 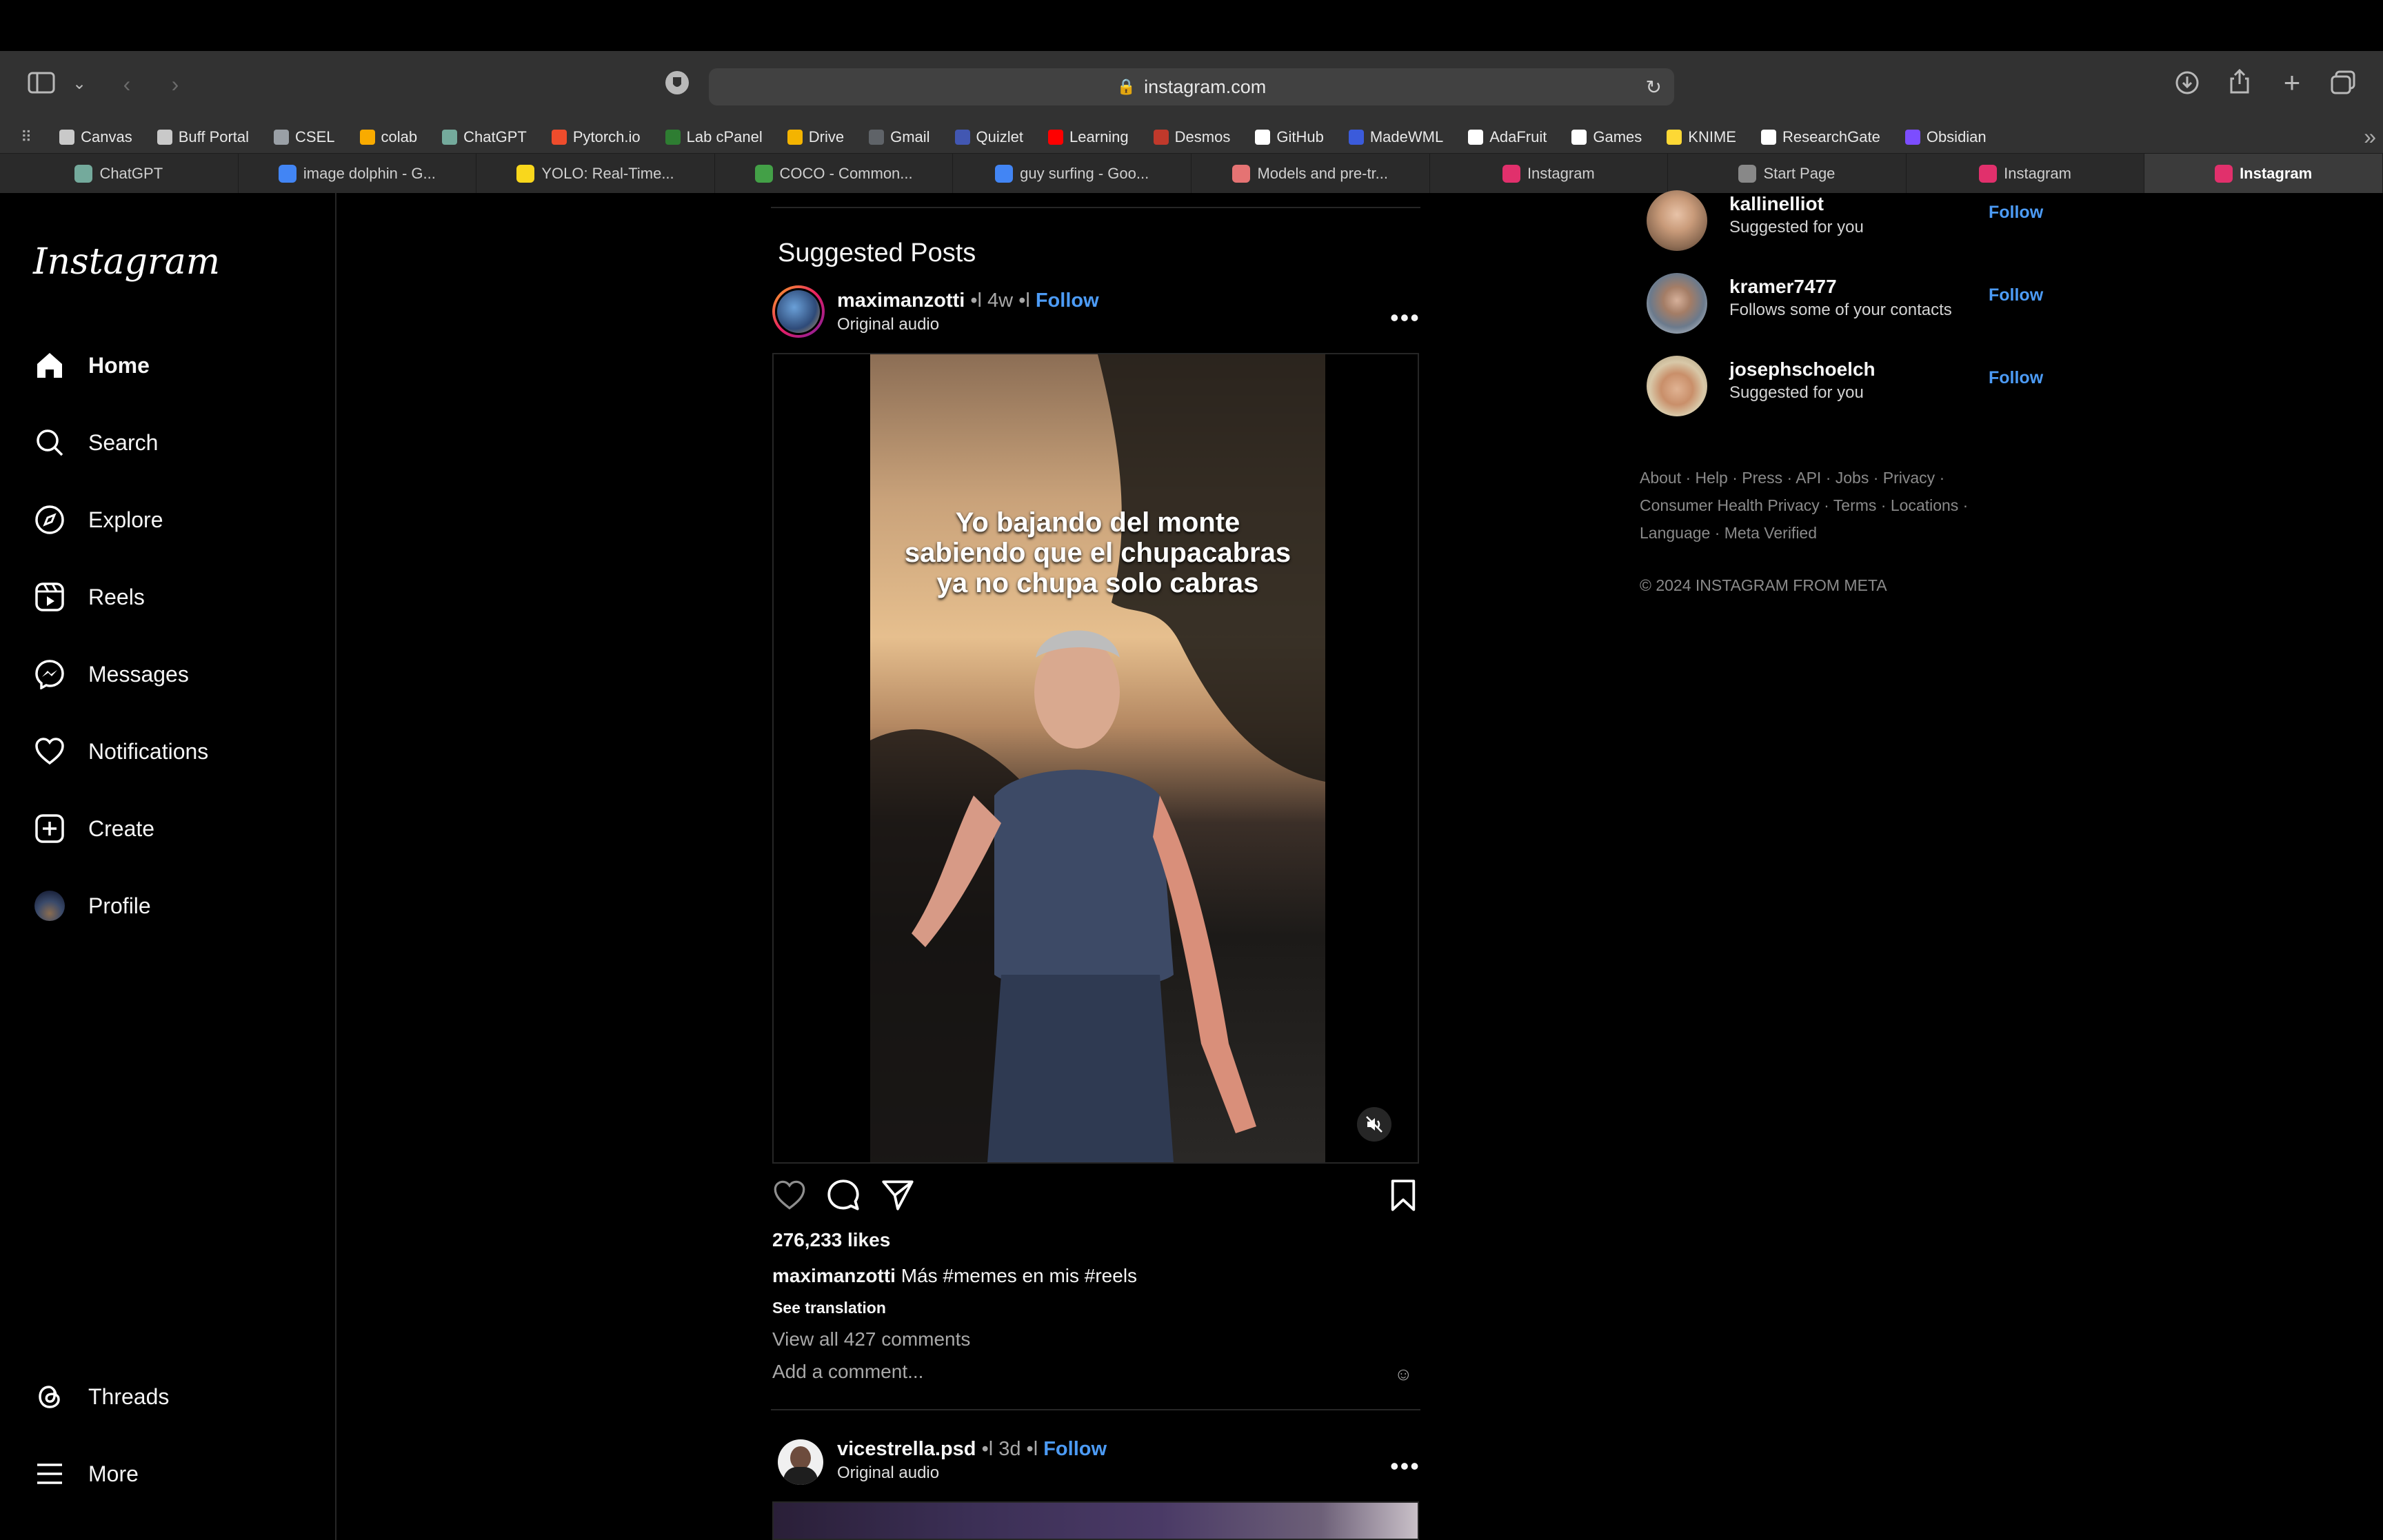 I want to click on chevron-down-icon: ⌄, so click(x=79, y=84).